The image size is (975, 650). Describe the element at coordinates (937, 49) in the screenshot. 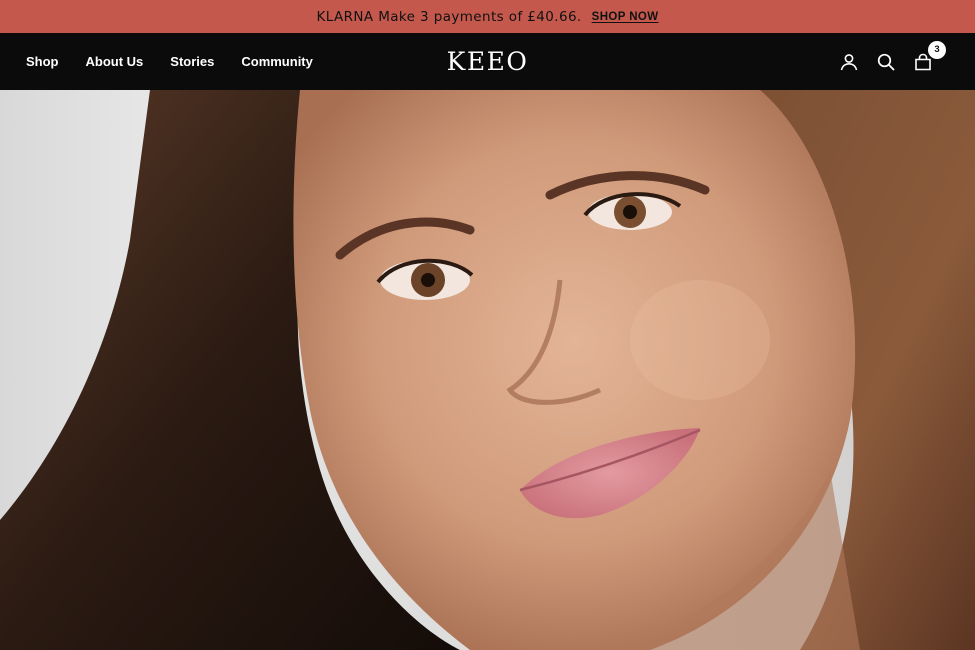

I see `cart-count-badge: 3` at that location.